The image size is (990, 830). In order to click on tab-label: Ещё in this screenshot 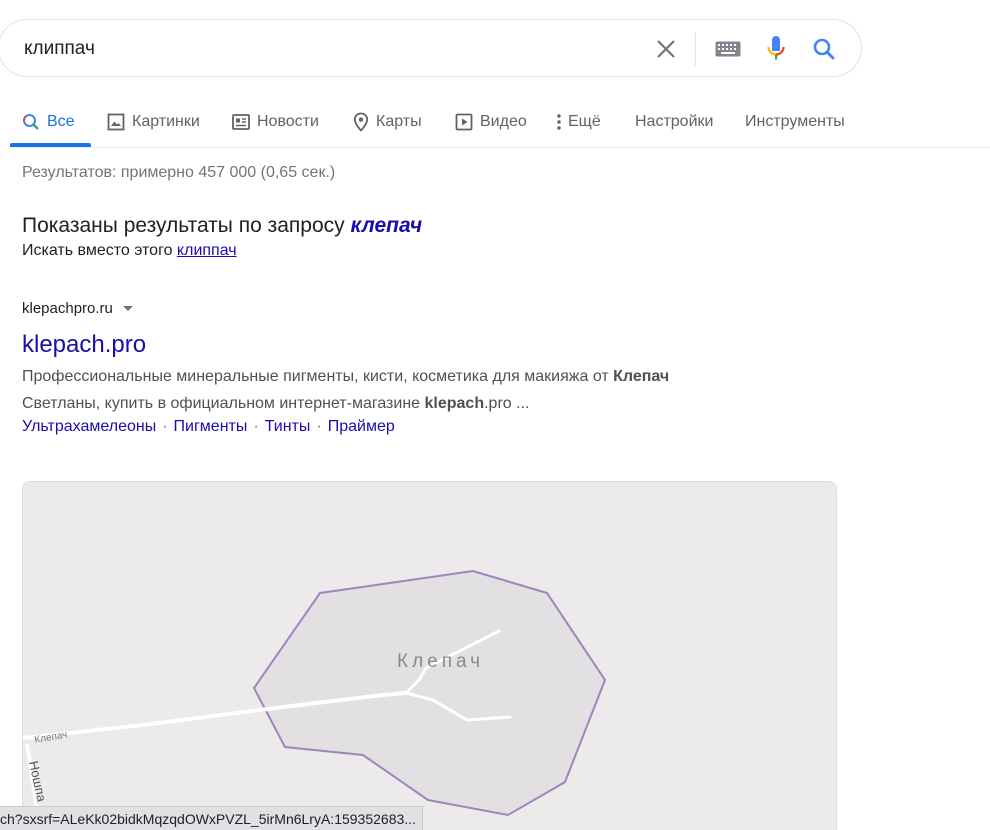, I will do `click(584, 121)`.